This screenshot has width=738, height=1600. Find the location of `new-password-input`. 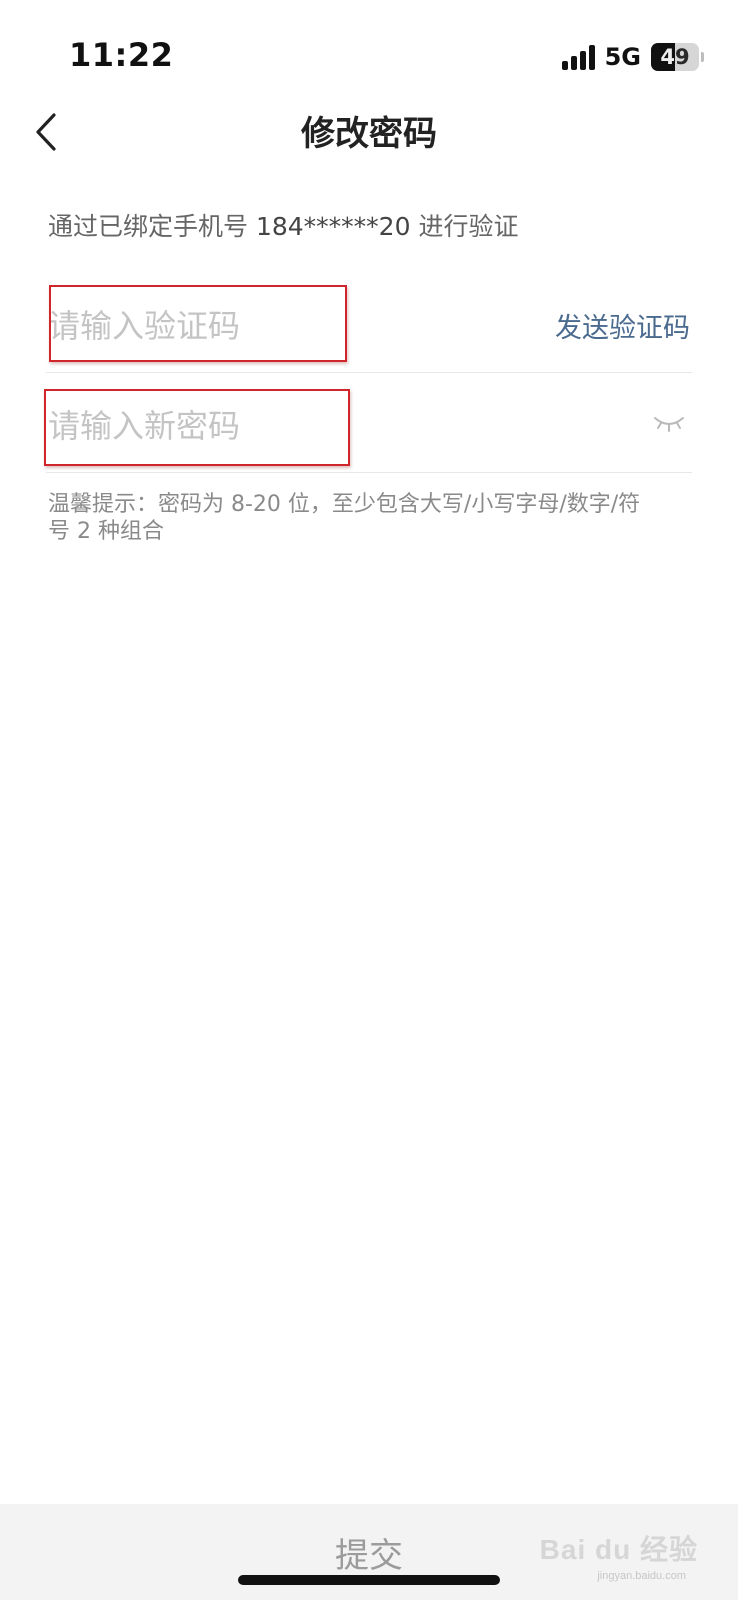

new-password-input is located at coordinates (263, 426).